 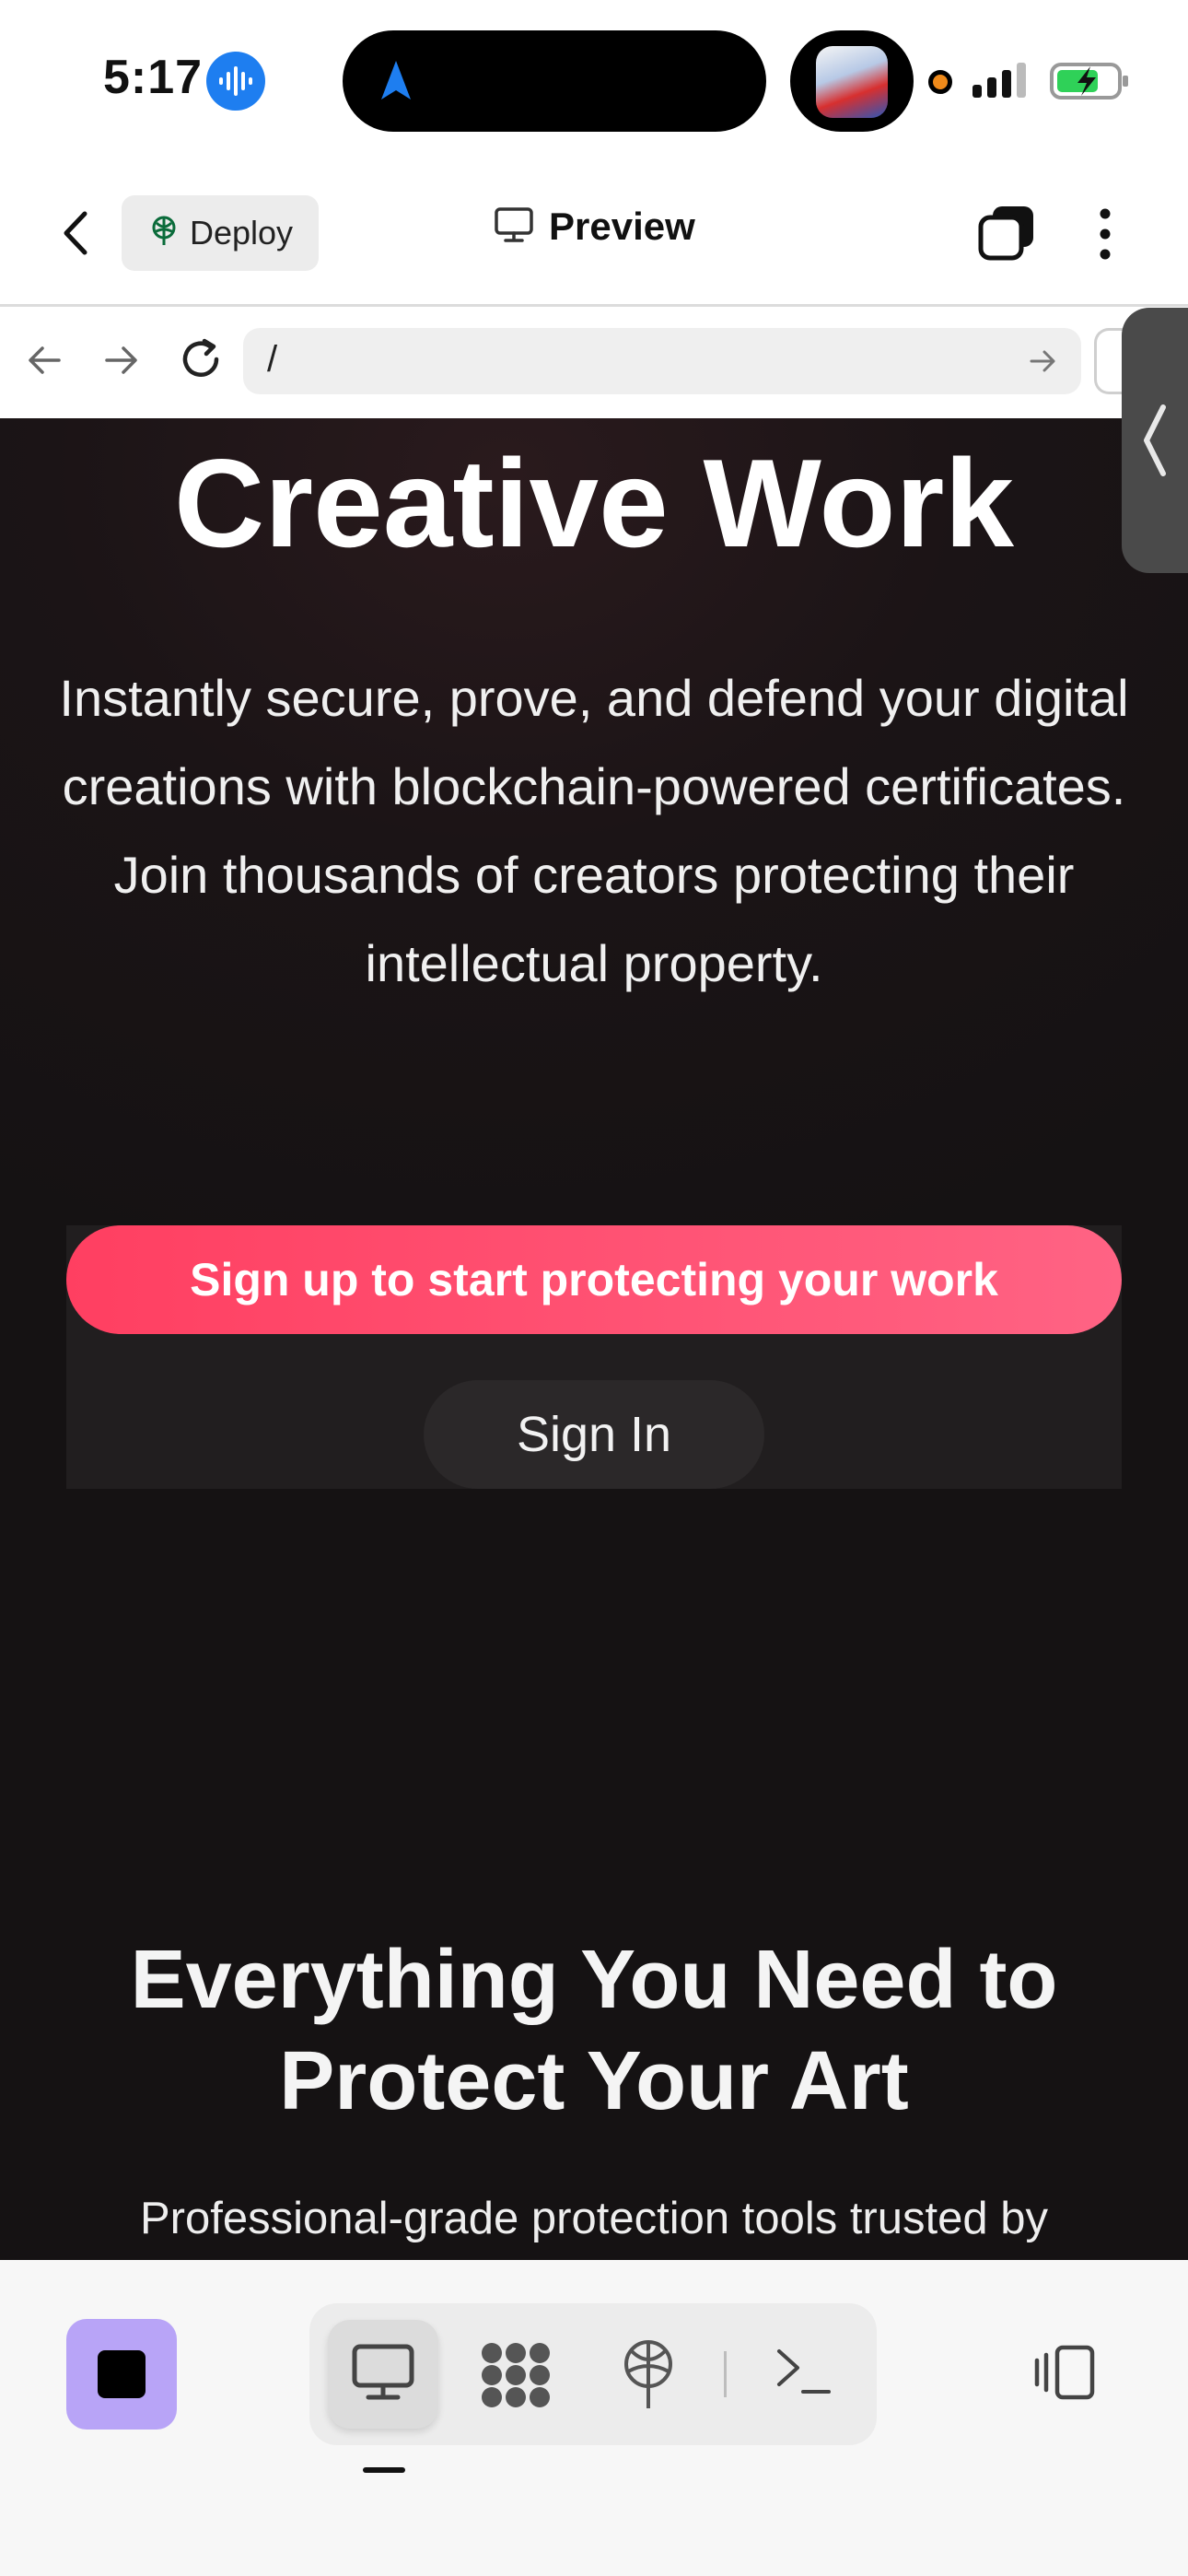 I want to click on signal-icon, so click(x=999, y=80).